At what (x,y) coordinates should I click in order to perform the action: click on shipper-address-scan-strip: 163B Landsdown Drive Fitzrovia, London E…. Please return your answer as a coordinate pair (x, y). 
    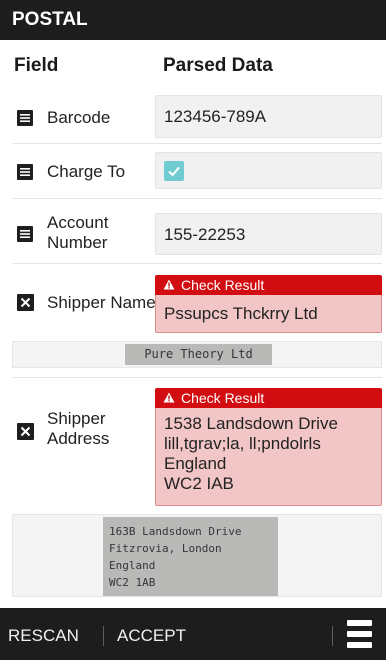
    Looking at the image, I should click on (197, 555).